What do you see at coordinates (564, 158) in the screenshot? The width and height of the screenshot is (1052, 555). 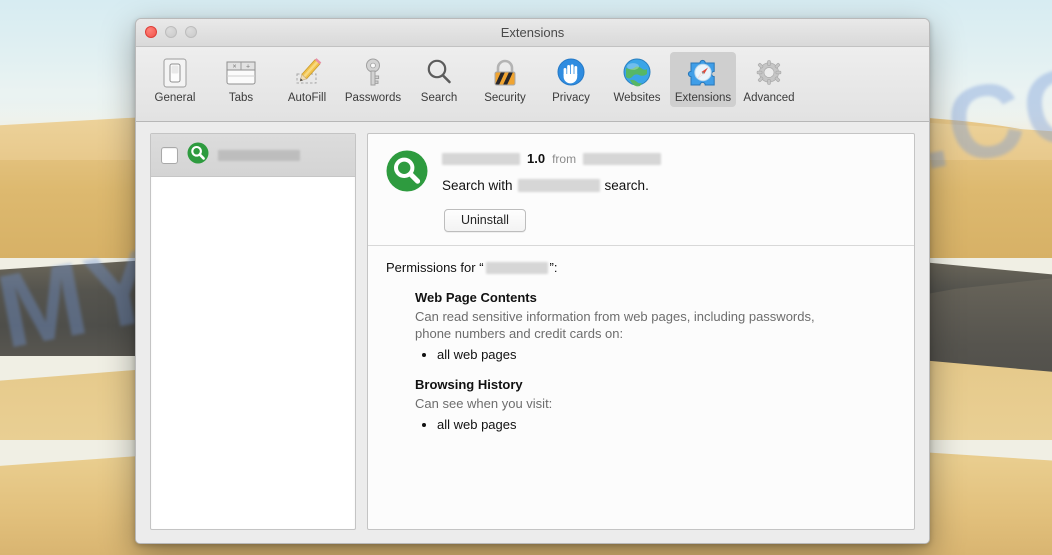 I see `from-label: from` at bounding box center [564, 158].